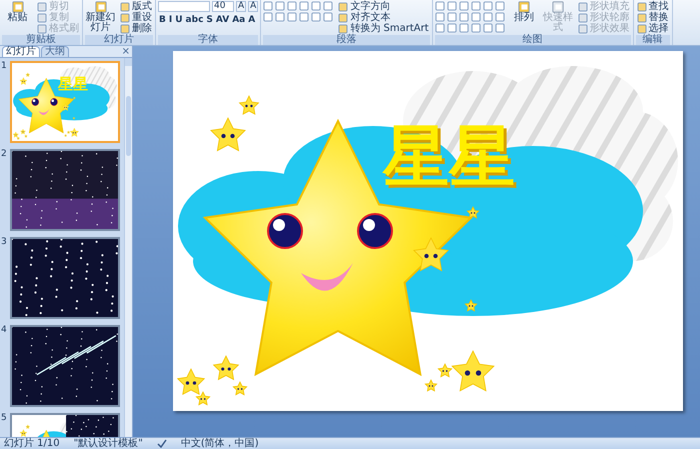 This screenshot has width=700, height=449. What do you see at coordinates (653, 28) in the screenshot?
I see `ribbon-button: 选择` at bounding box center [653, 28].